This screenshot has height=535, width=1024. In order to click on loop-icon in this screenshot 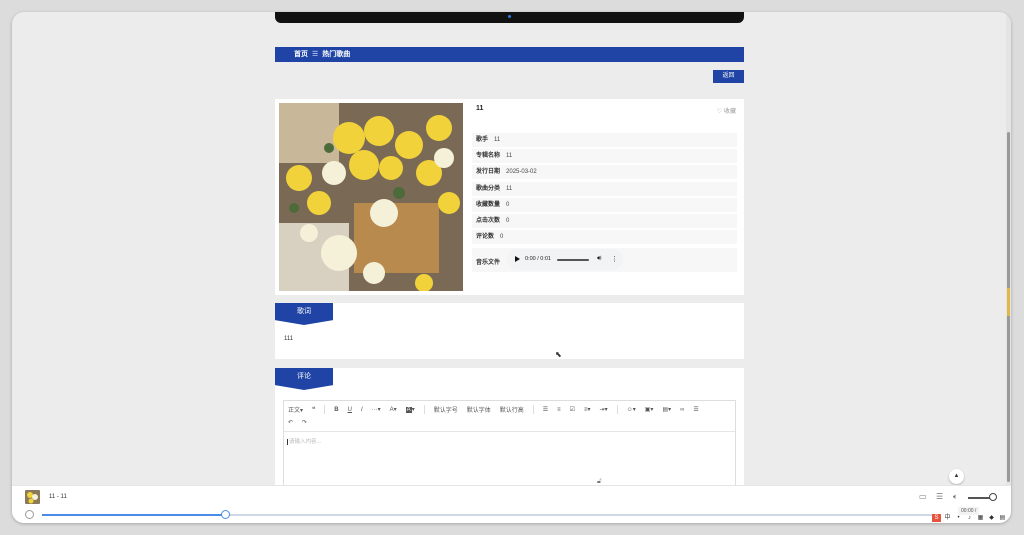, I will do `click(29, 514)`.